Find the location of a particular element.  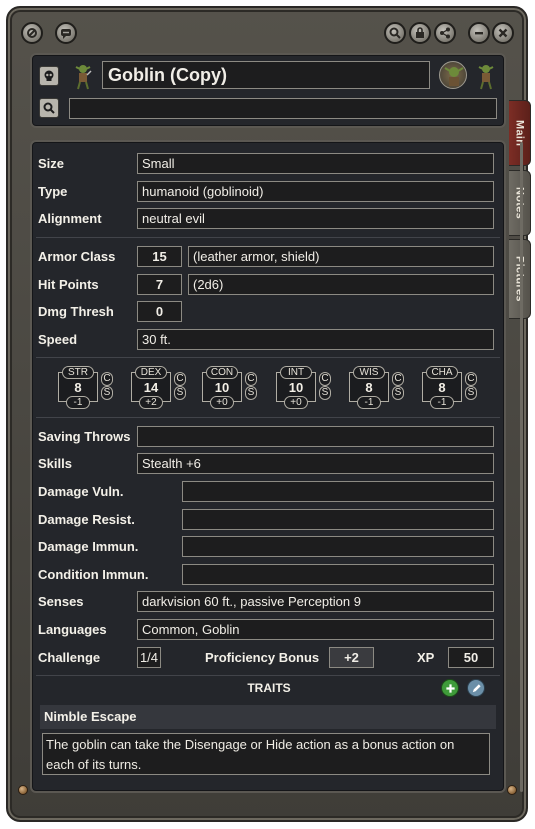

damage-vulnerabilities-field is located at coordinates (338, 491).